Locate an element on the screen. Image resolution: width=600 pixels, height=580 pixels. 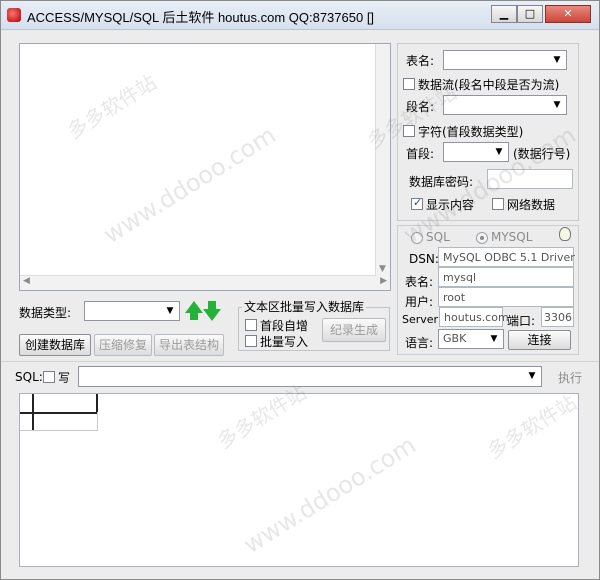
dsn-value: MySQL ODBC 5.1 Driver is located at coordinates (509, 257).